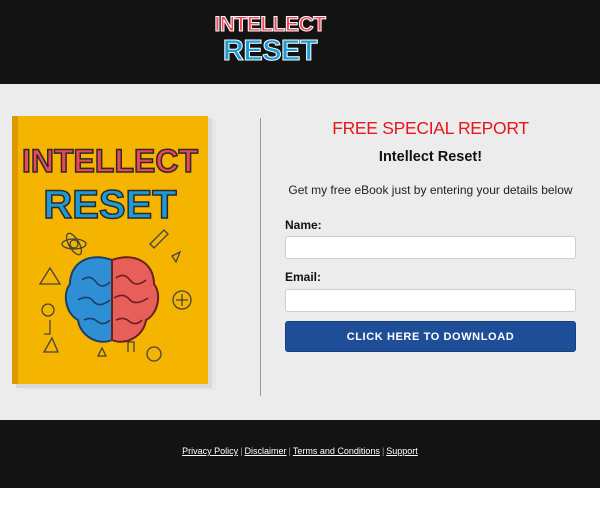 The image size is (600, 508). I want to click on terms-link: Terms and Conditions, so click(336, 451).